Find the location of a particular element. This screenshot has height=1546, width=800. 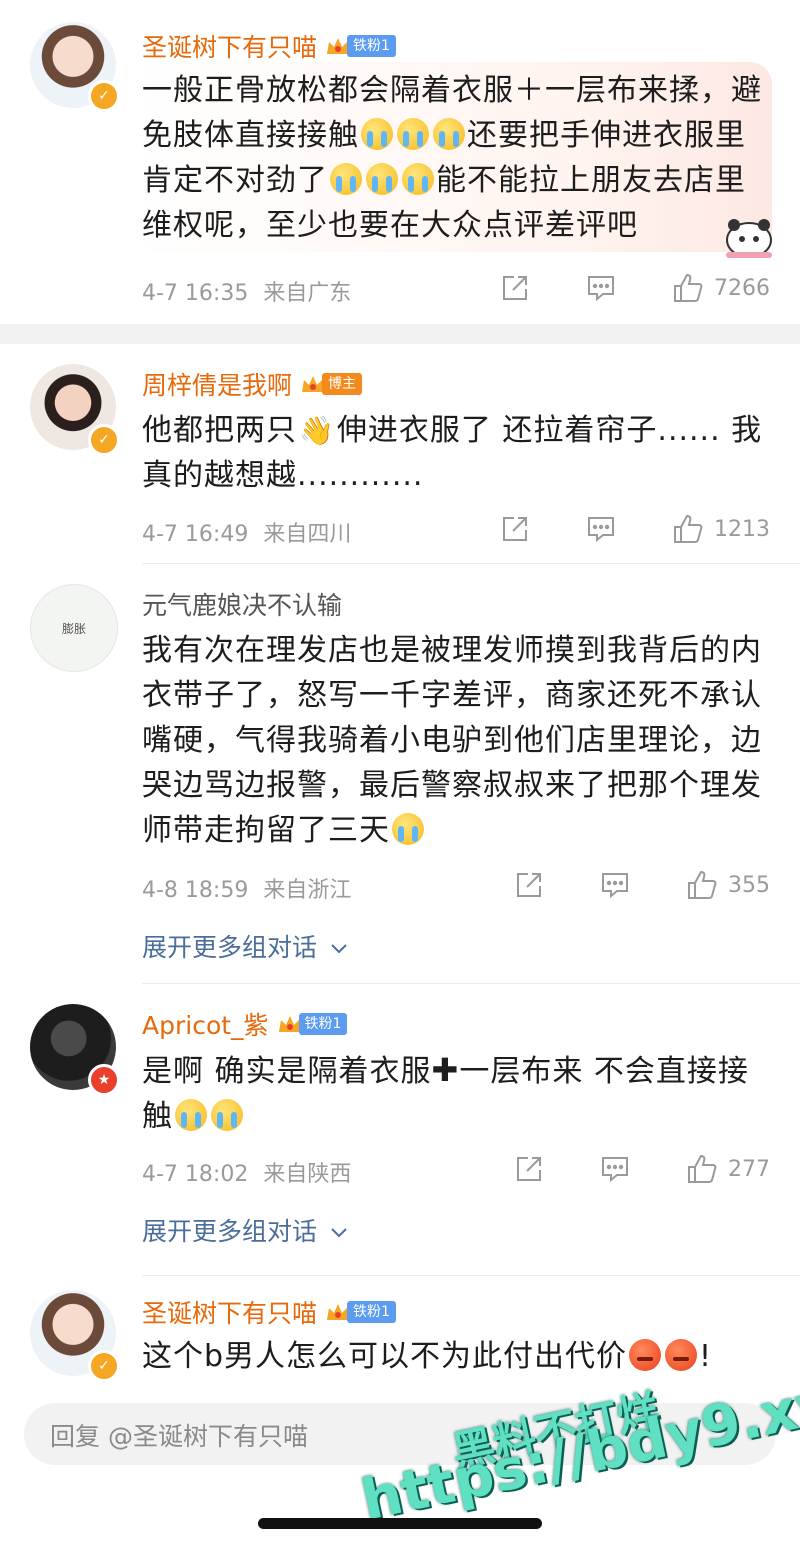

comment-actions: 355 is located at coordinates (614, 885).